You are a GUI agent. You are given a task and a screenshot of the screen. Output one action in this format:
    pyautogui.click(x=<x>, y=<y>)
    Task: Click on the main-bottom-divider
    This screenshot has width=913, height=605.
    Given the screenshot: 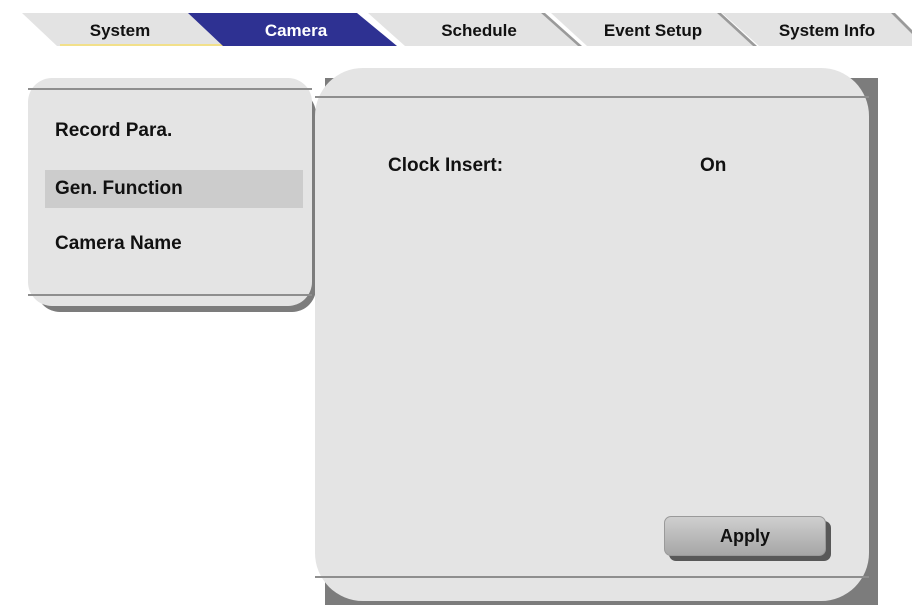 What is the action you would take?
    pyautogui.click(x=592, y=577)
    